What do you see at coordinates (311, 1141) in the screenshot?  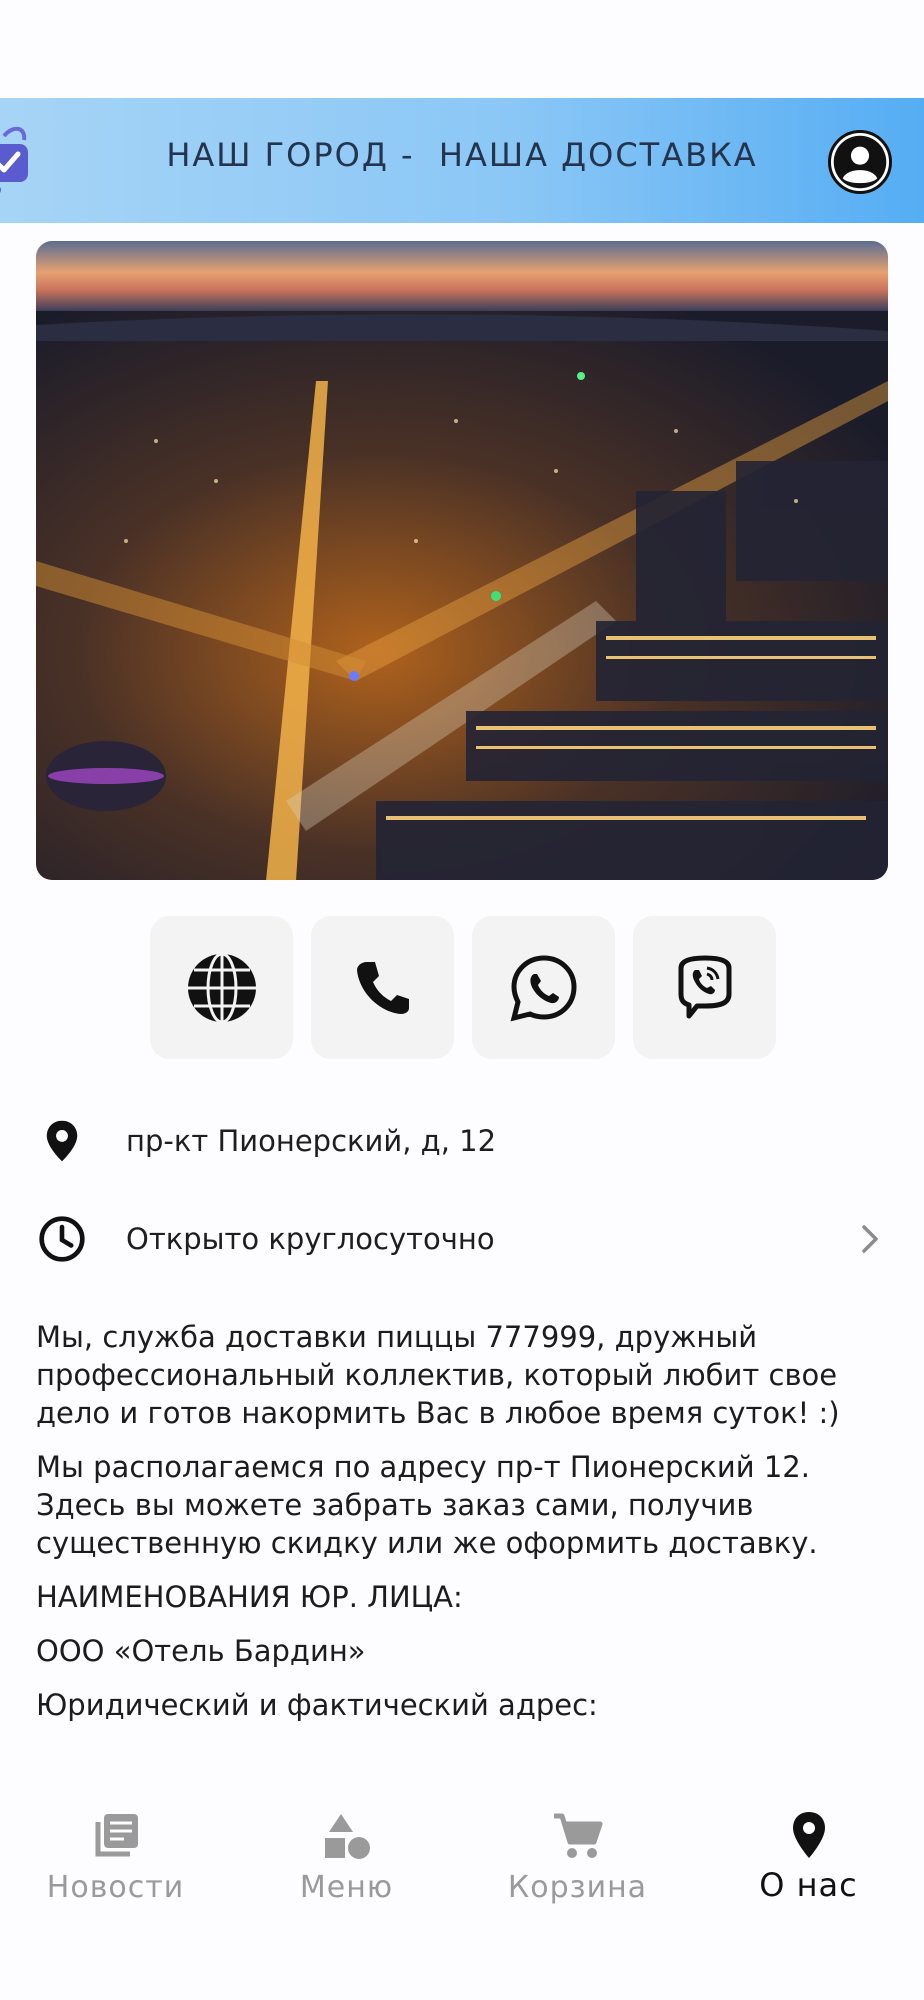 I see `address-text: пр-кт Пионерский, д, 12` at bounding box center [311, 1141].